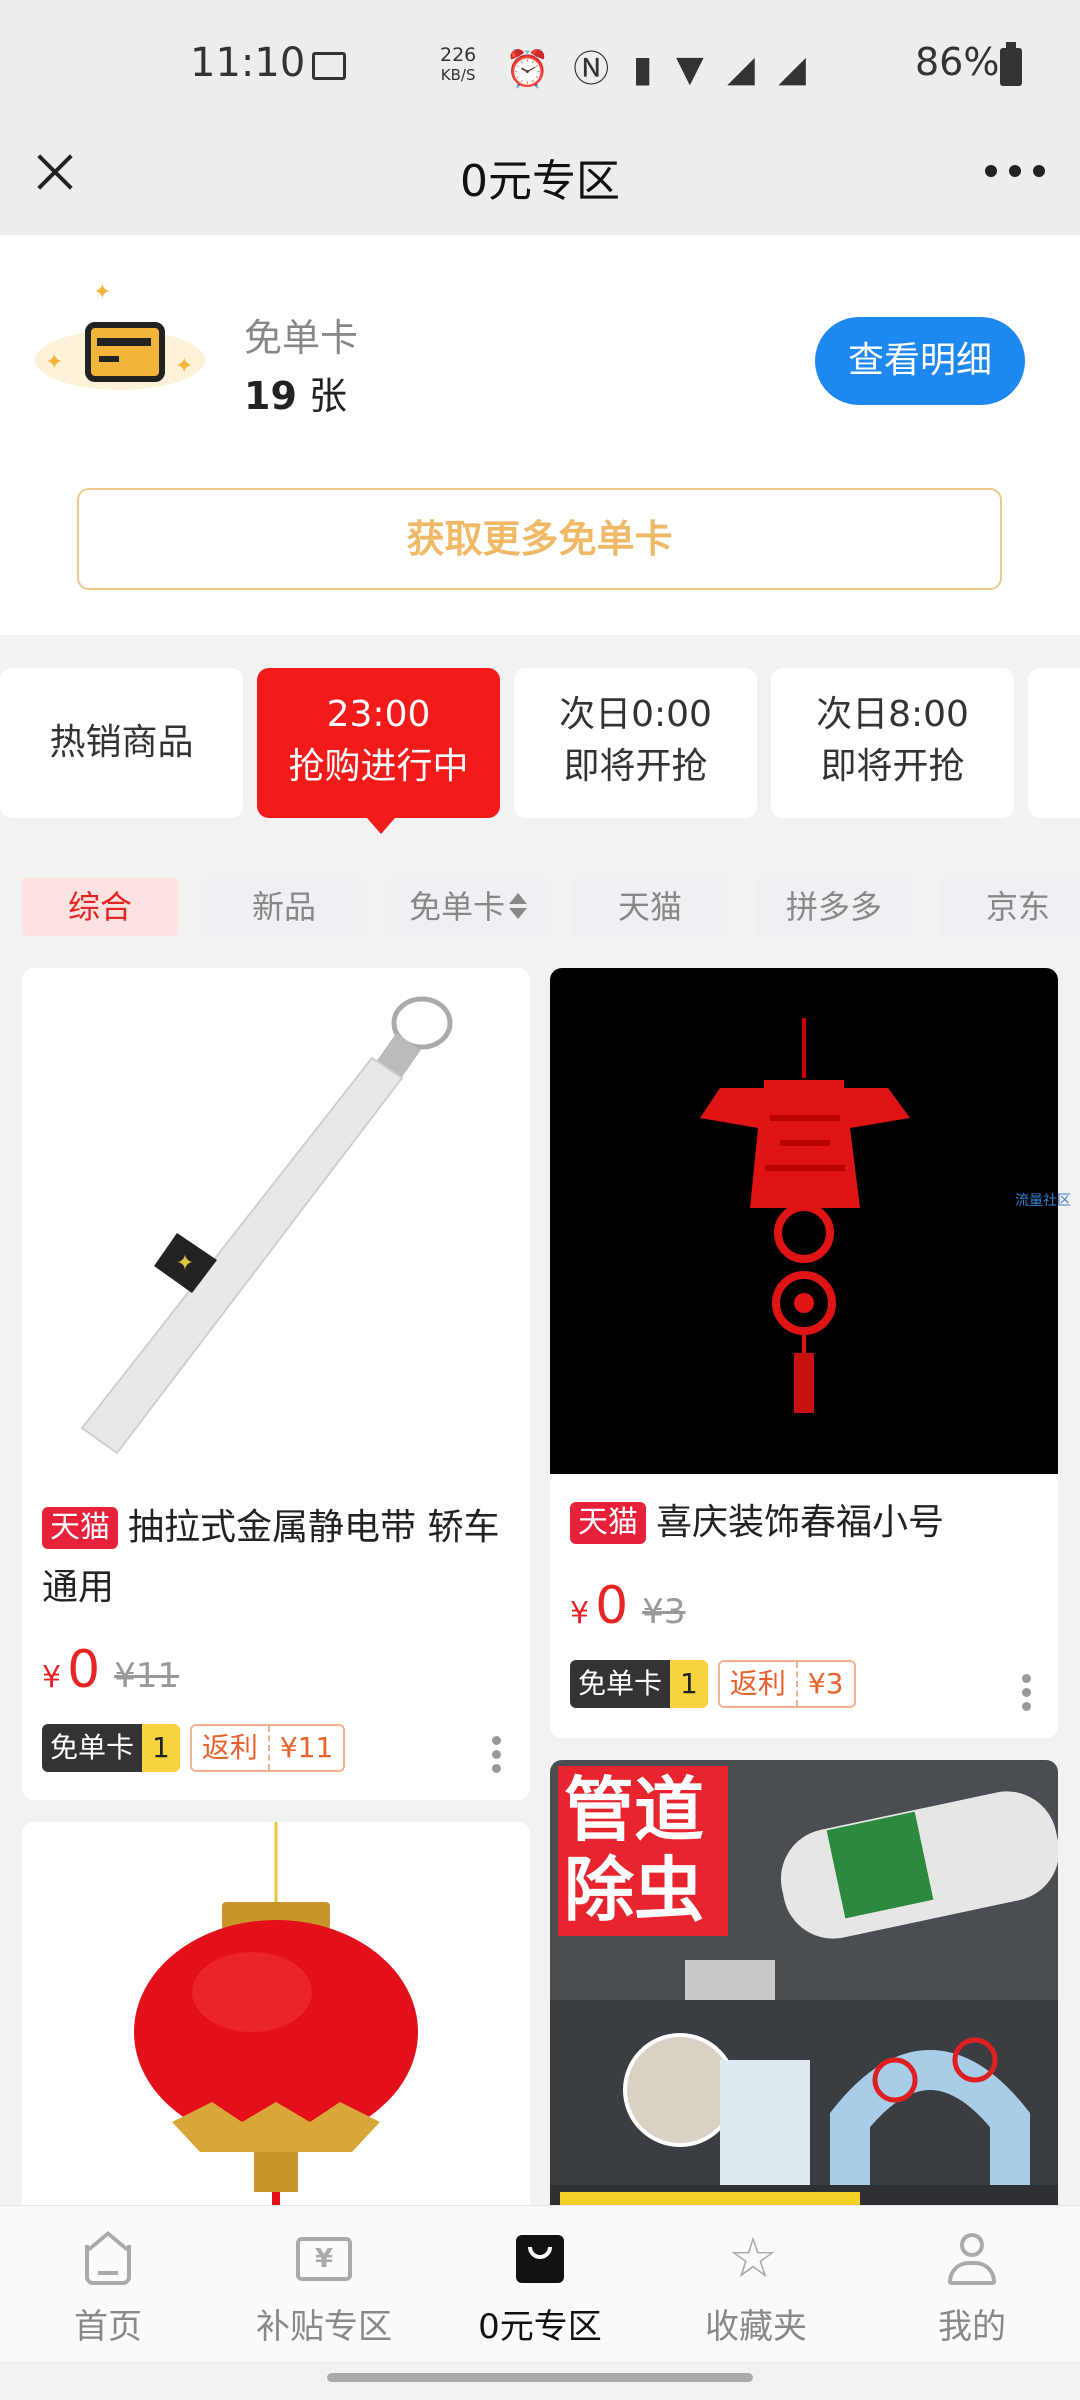 This screenshot has width=1080, height=2400. Describe the element at coordinates (378, 766) in the screenshot. I see `tab-status: 抢购进行中` at that location.